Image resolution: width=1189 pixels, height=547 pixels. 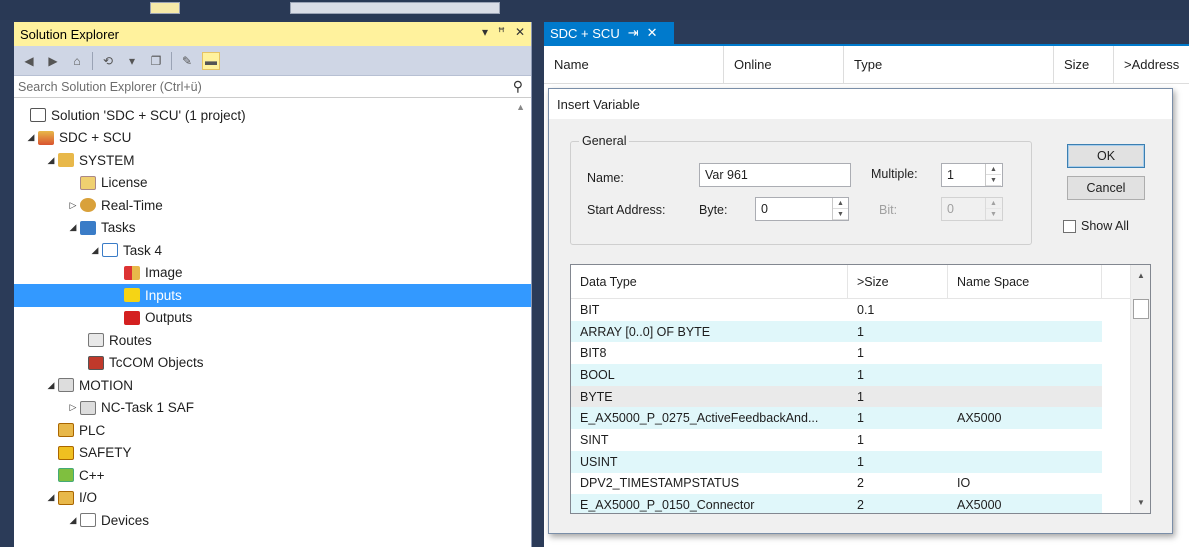 I want to click on motion-icon, so click(x=66, y=385).